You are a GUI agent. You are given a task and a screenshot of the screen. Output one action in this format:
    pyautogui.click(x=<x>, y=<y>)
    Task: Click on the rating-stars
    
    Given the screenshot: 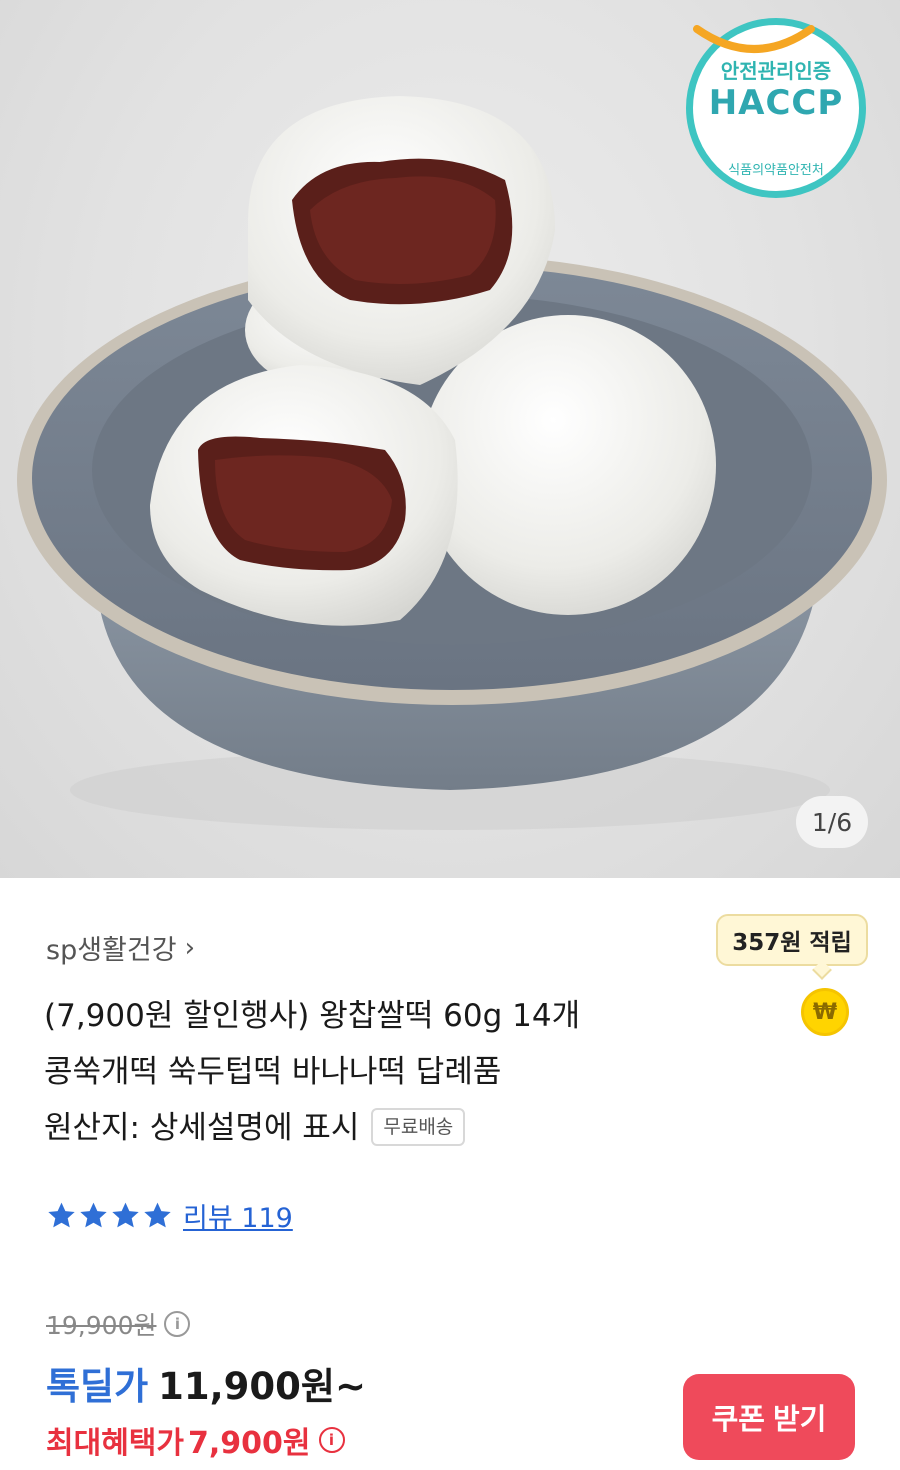 What is the action you would take?
    pyautogui.click(x=109, y=1215)
    